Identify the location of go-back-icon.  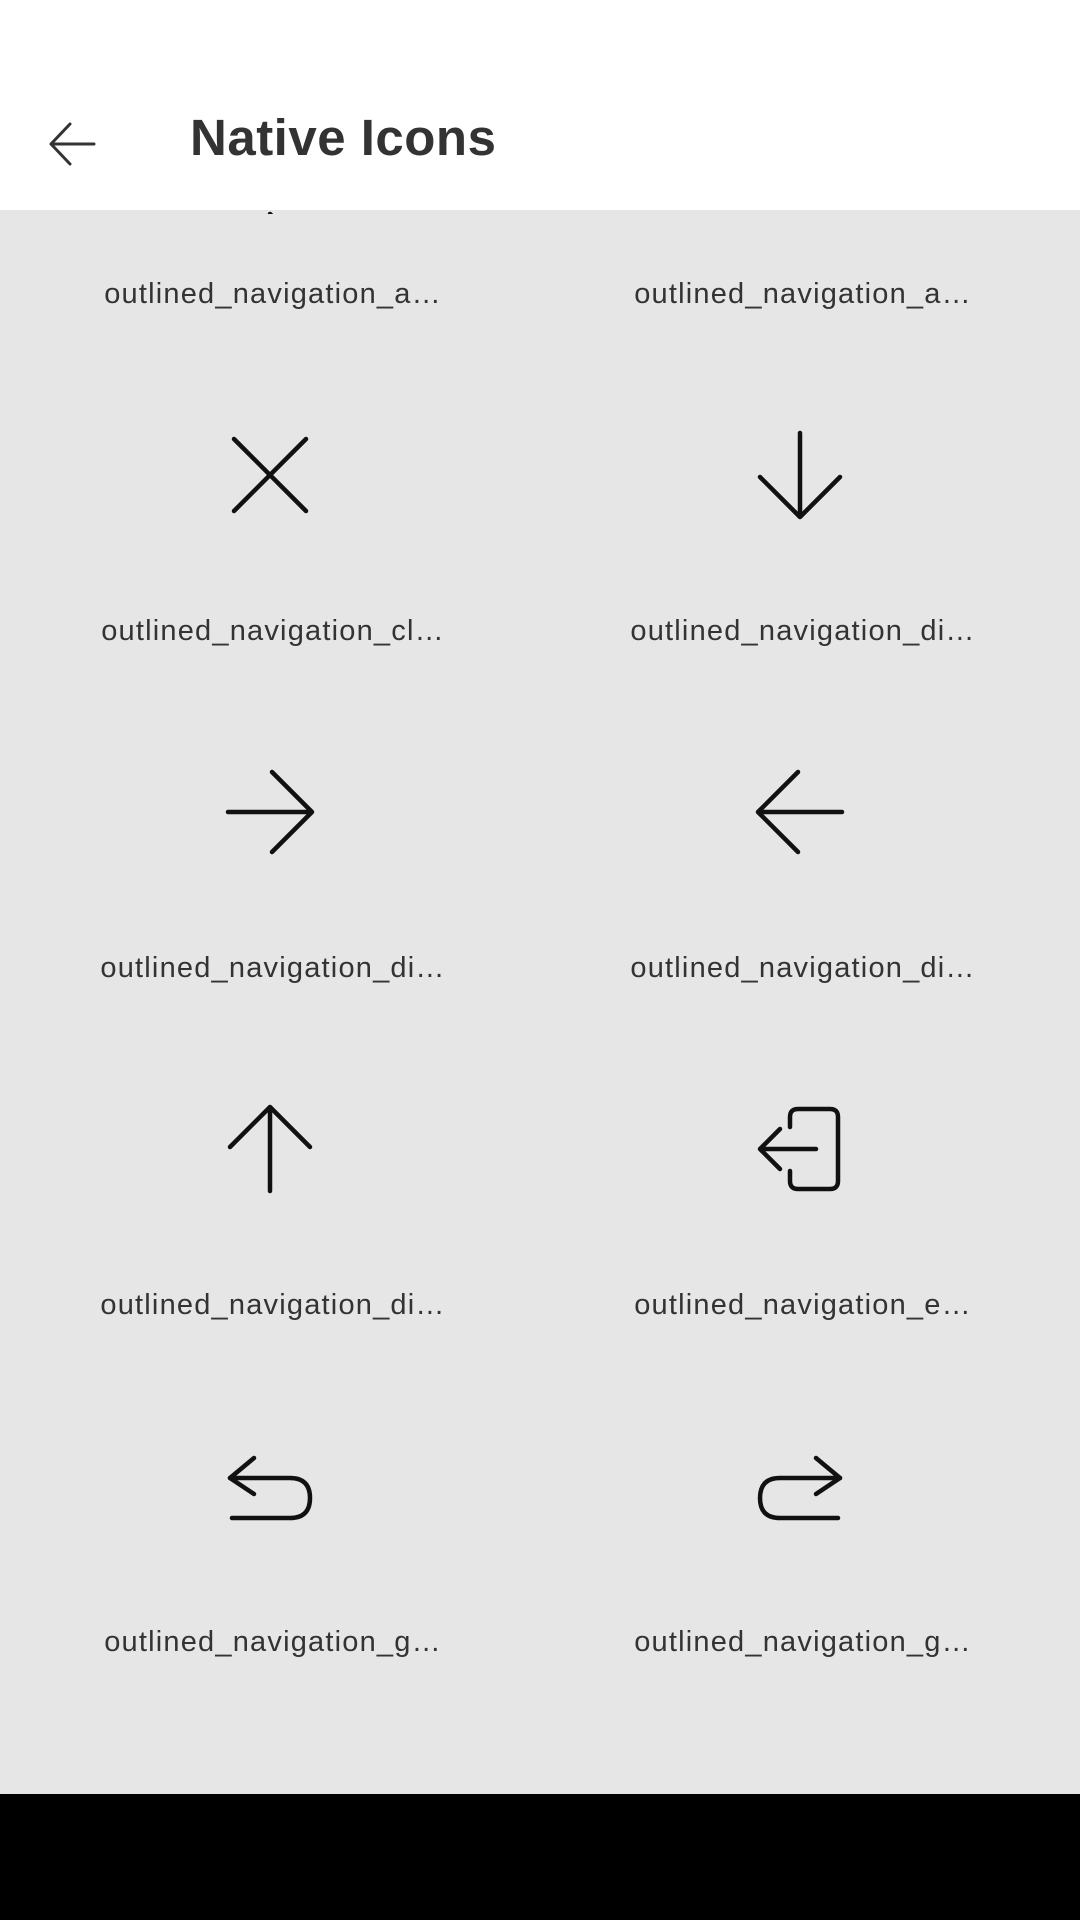
(270, 1488).